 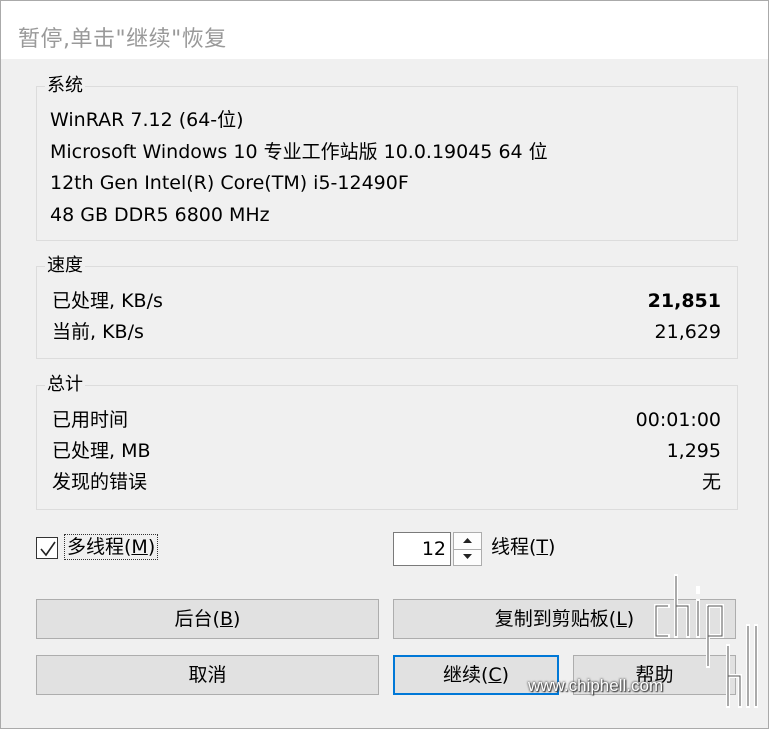 What do you see at coordinates (111, 547) in the screenshot?
I see `multithread-label: 多线程(M)` at bounding box center [111, 547].